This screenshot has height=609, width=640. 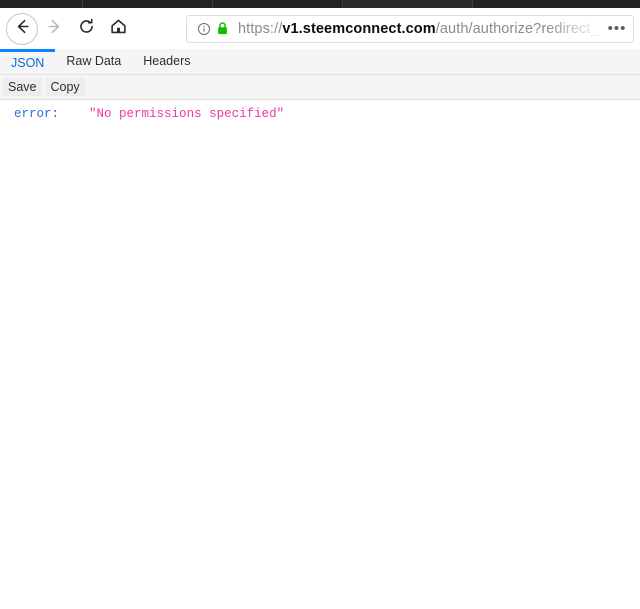 What do you see at coordinates (407, 4) in the screenshot?
I see `browser-tab-active` at bounding box center [407, 4].